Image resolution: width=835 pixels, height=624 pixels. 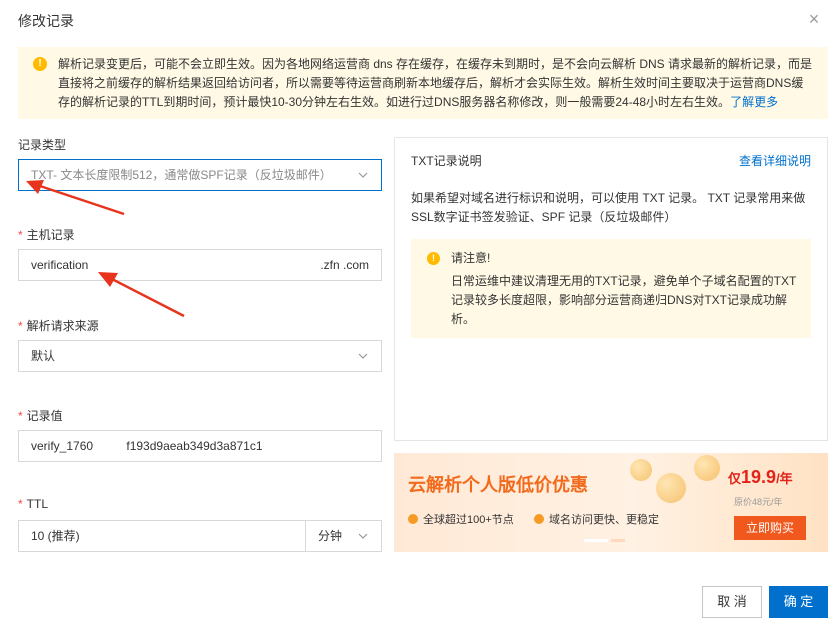 What do you see at coordinates (732, 602) in the screenshot?
I see `cancel-button: 取 消` at bounding box center [732, 602].